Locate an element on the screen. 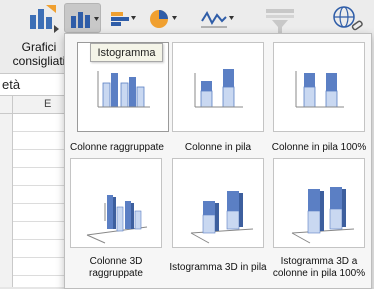  tooltip-istogramma: Istogramma is located at coordinates (126, 52).